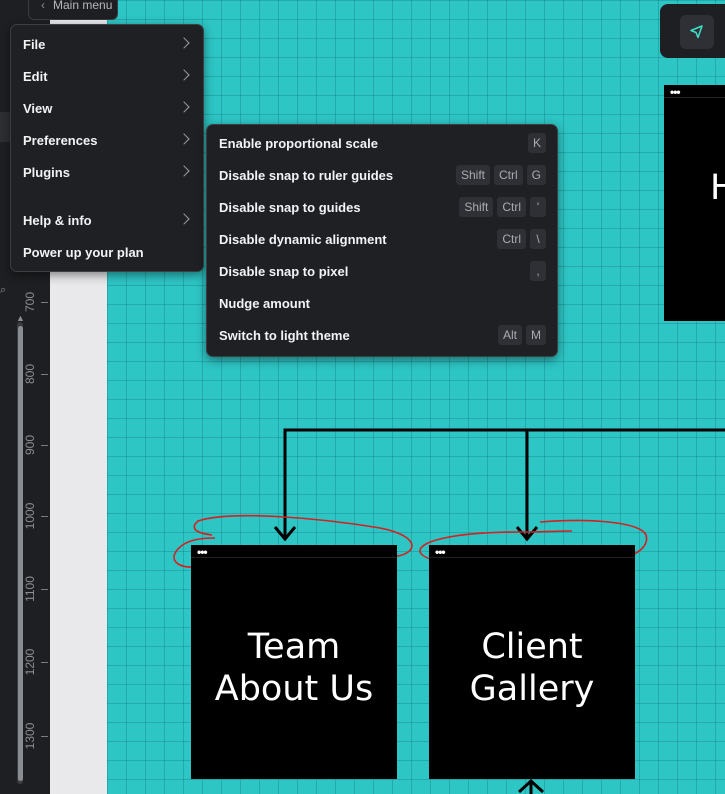 This screenshot has width=725, height=794. What do you see at coordinates (83, 6) in the screenshot?
I see `main-menu-label: Main menu` at bounding box center [83, 6].